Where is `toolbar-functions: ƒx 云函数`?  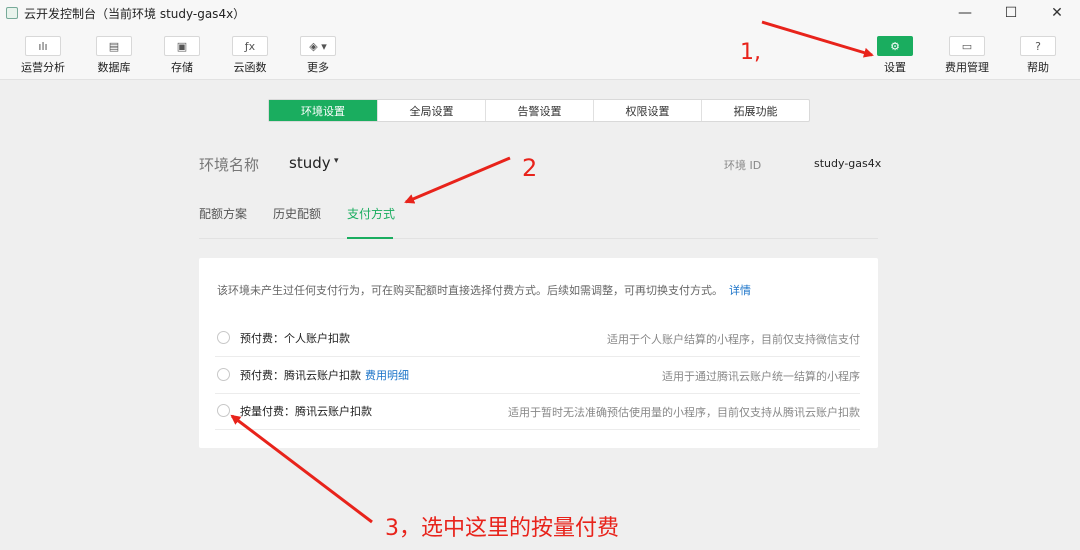
toolbar-functions: ƒx 云函数 is located at coordinates (250, 55).